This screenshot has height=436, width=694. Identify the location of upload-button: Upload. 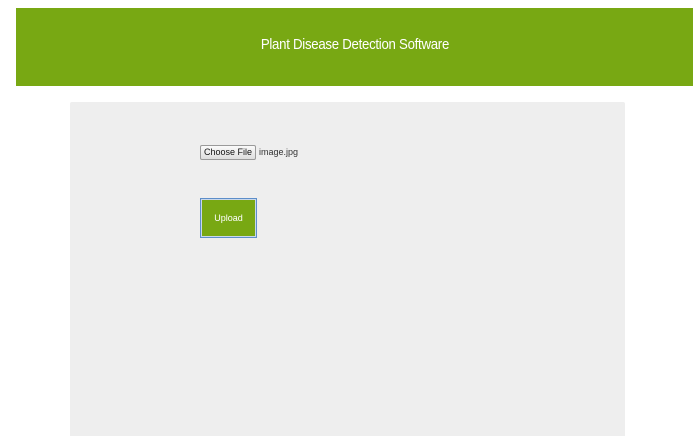
(228, 218).